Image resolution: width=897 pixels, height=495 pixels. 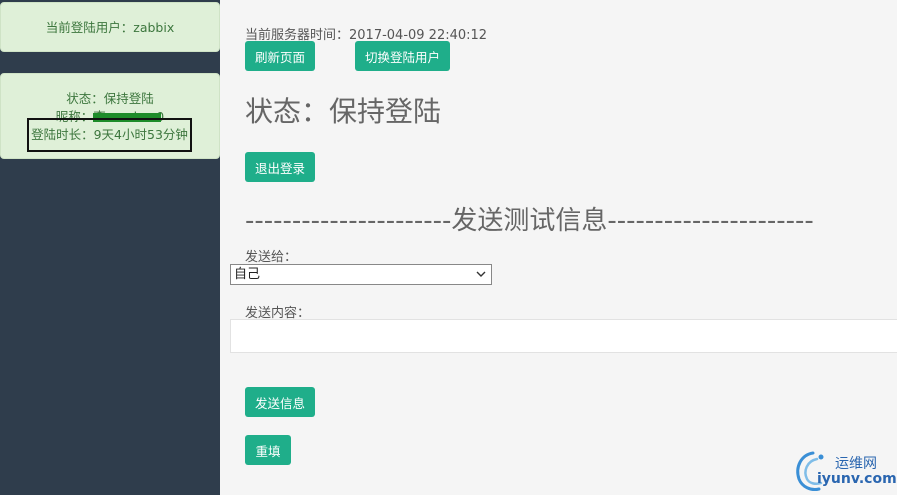 What do you see at coordinates (563, 336) in the screenshot?
I see `content-textarea` at bounding box center [563, 336].